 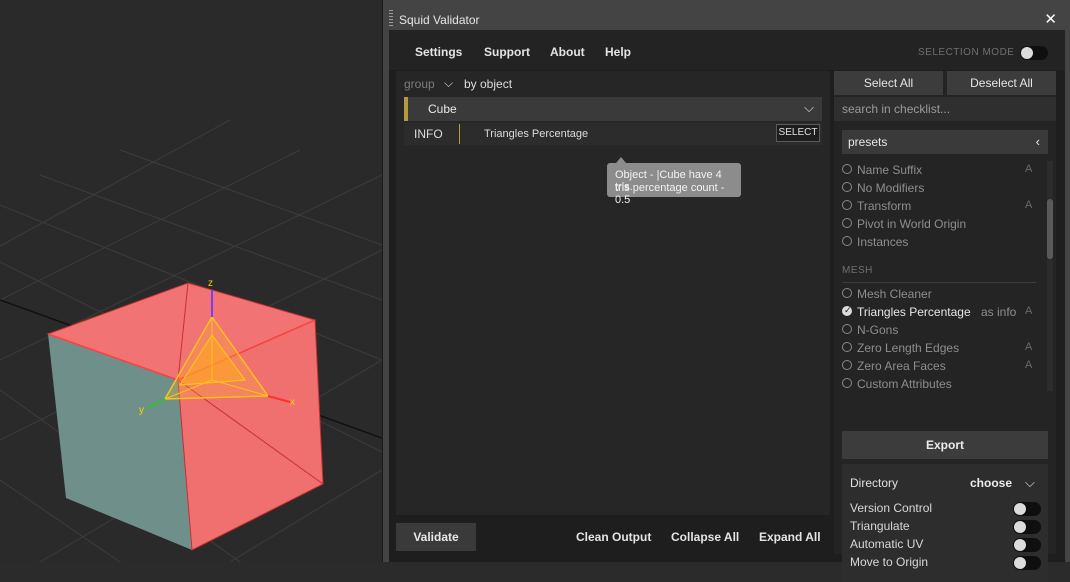 What do you see at coordinates (613, 134) in the screenshot?
I see `result-entry-row: INFO Triangles Percentage SELECT` at bounding box center [613, 134].